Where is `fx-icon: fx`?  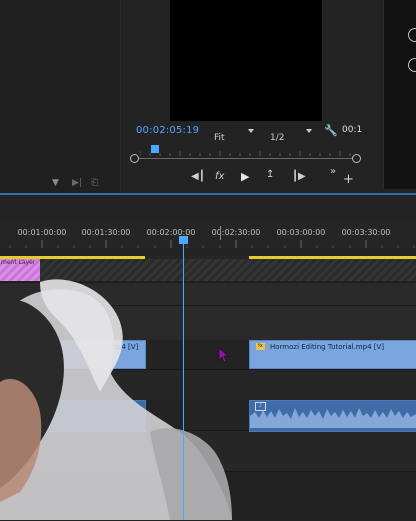
fx-icon: fx is located at coordinates (219, 176).